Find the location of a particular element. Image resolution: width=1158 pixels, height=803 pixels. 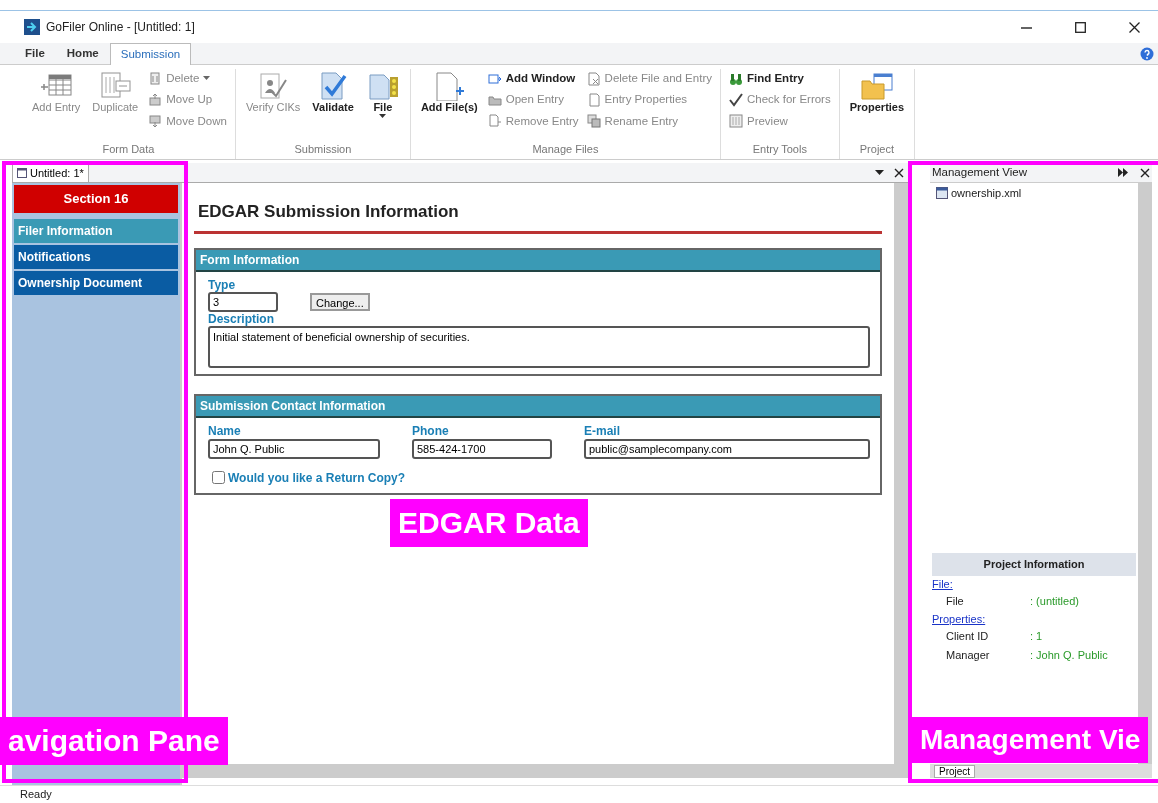

ribbon-tab: Home is located at coordinates (82, 52).